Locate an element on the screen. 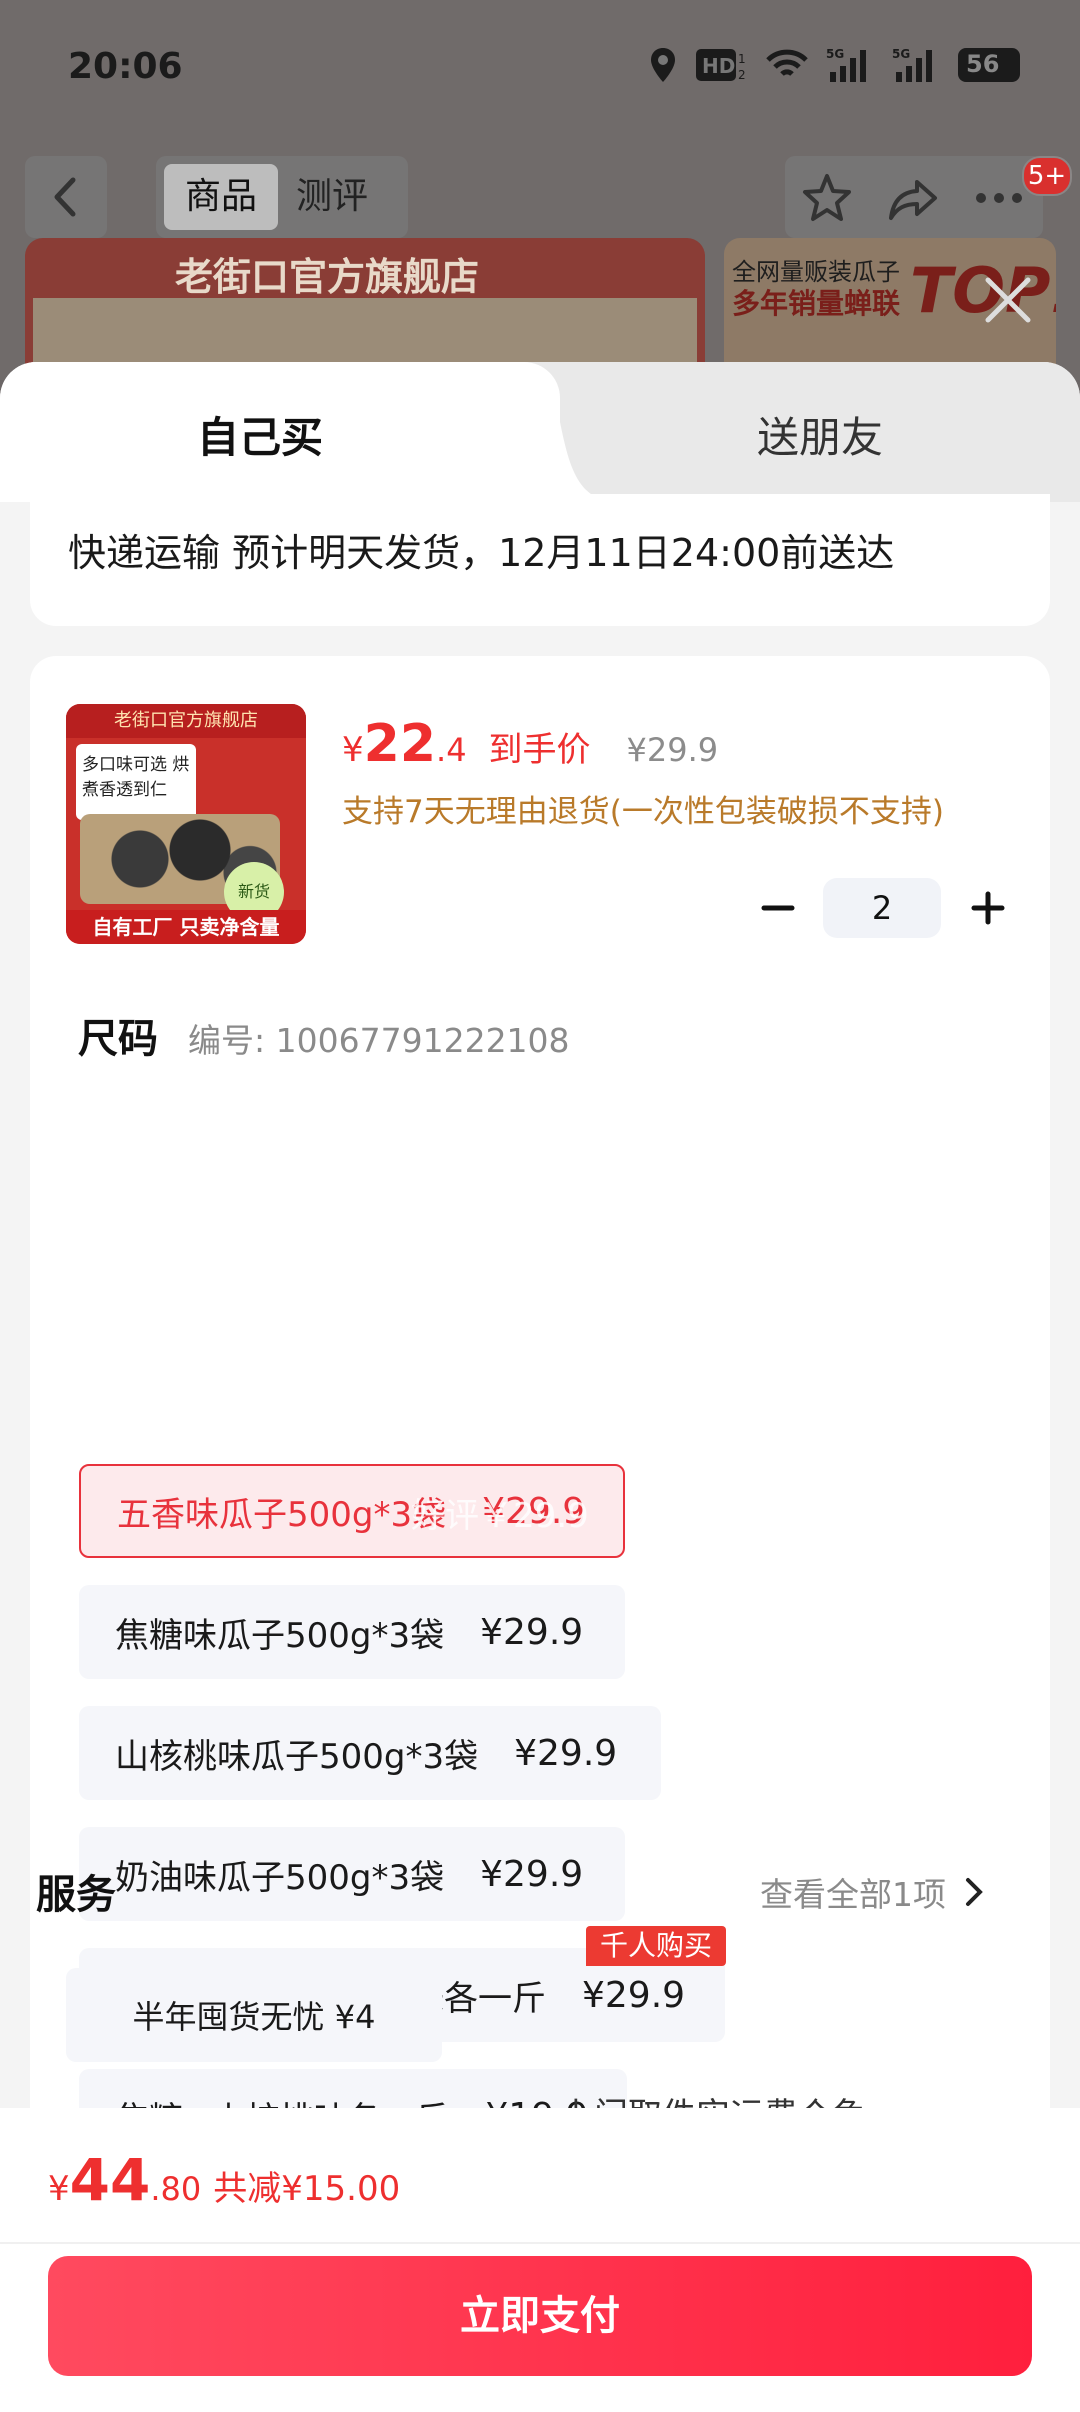 Image resolution: width=1080 pixels, height=2412 pixels. total-symbol: ¥ is located at coordinates (59, 2189).